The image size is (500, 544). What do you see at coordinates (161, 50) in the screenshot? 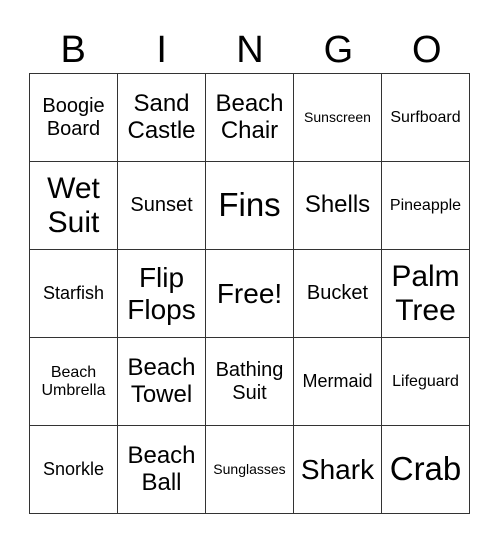
I see `header-letter-i: I` at bounding box center [161, 50].